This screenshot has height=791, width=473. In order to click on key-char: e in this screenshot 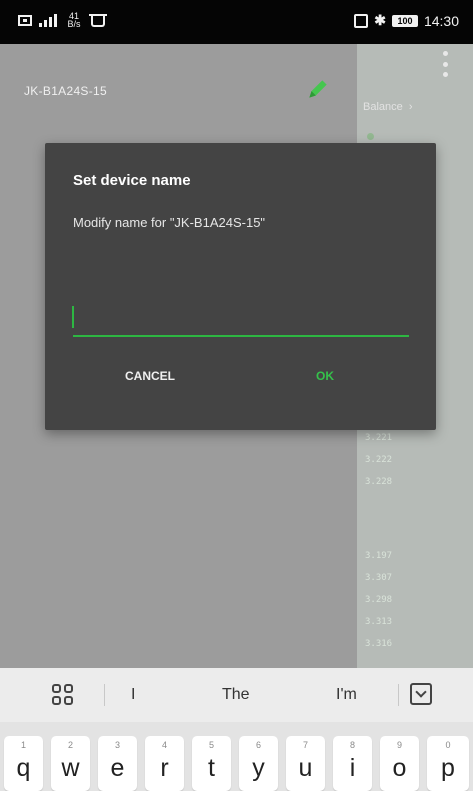, I will do `click(117, 768)`.